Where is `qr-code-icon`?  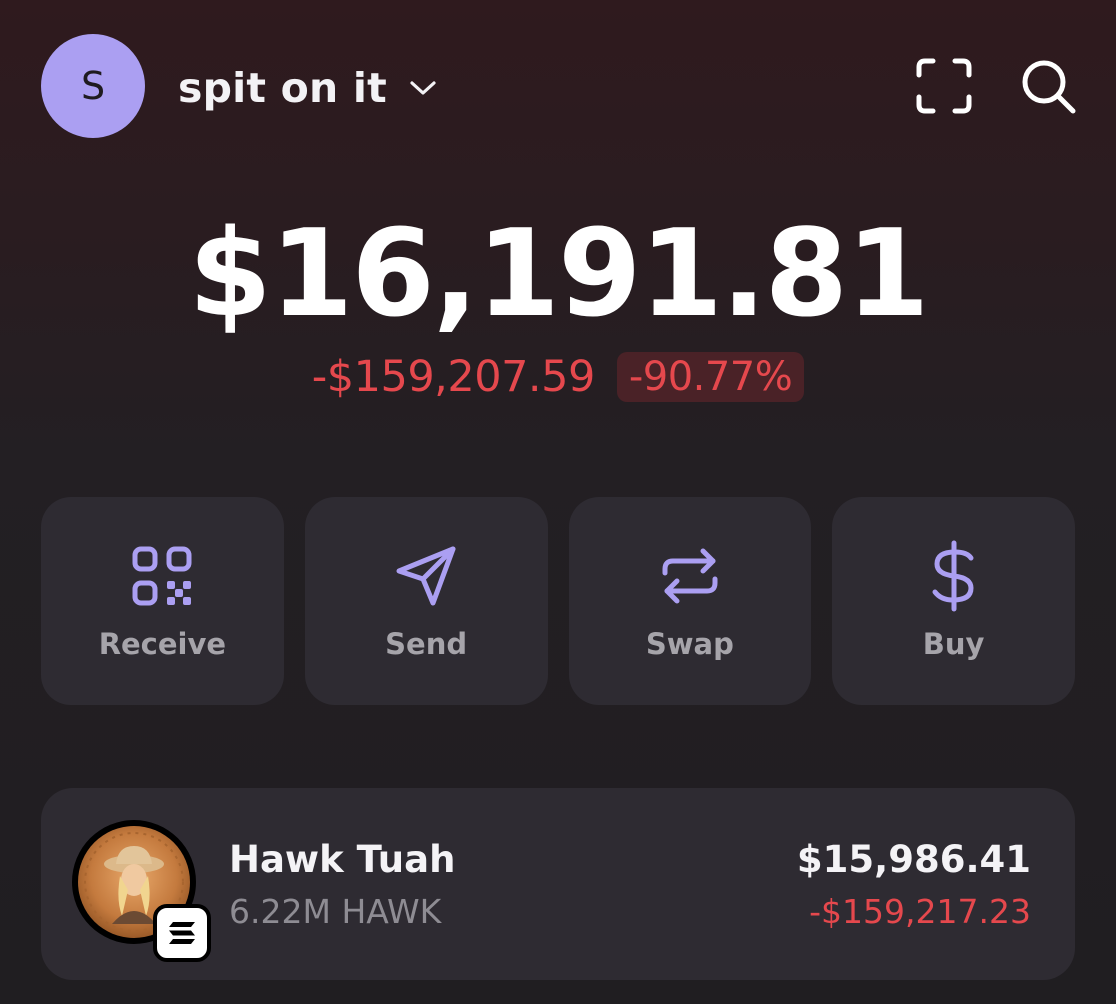
qr-code-icon is located at coordinates (162, 576).